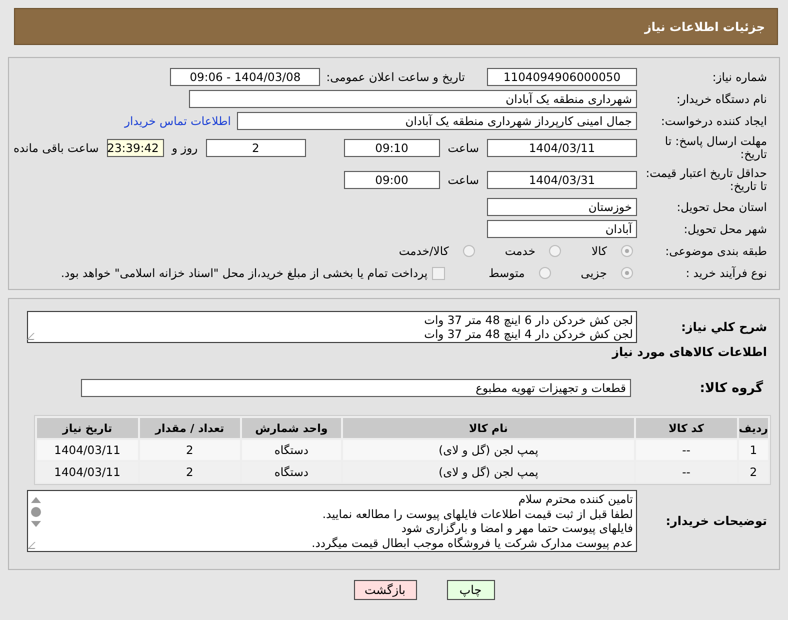  Describe the element at coordinates (190, 428) in the screenshot. I see `column-header: تعداد / مقدار` at that location.